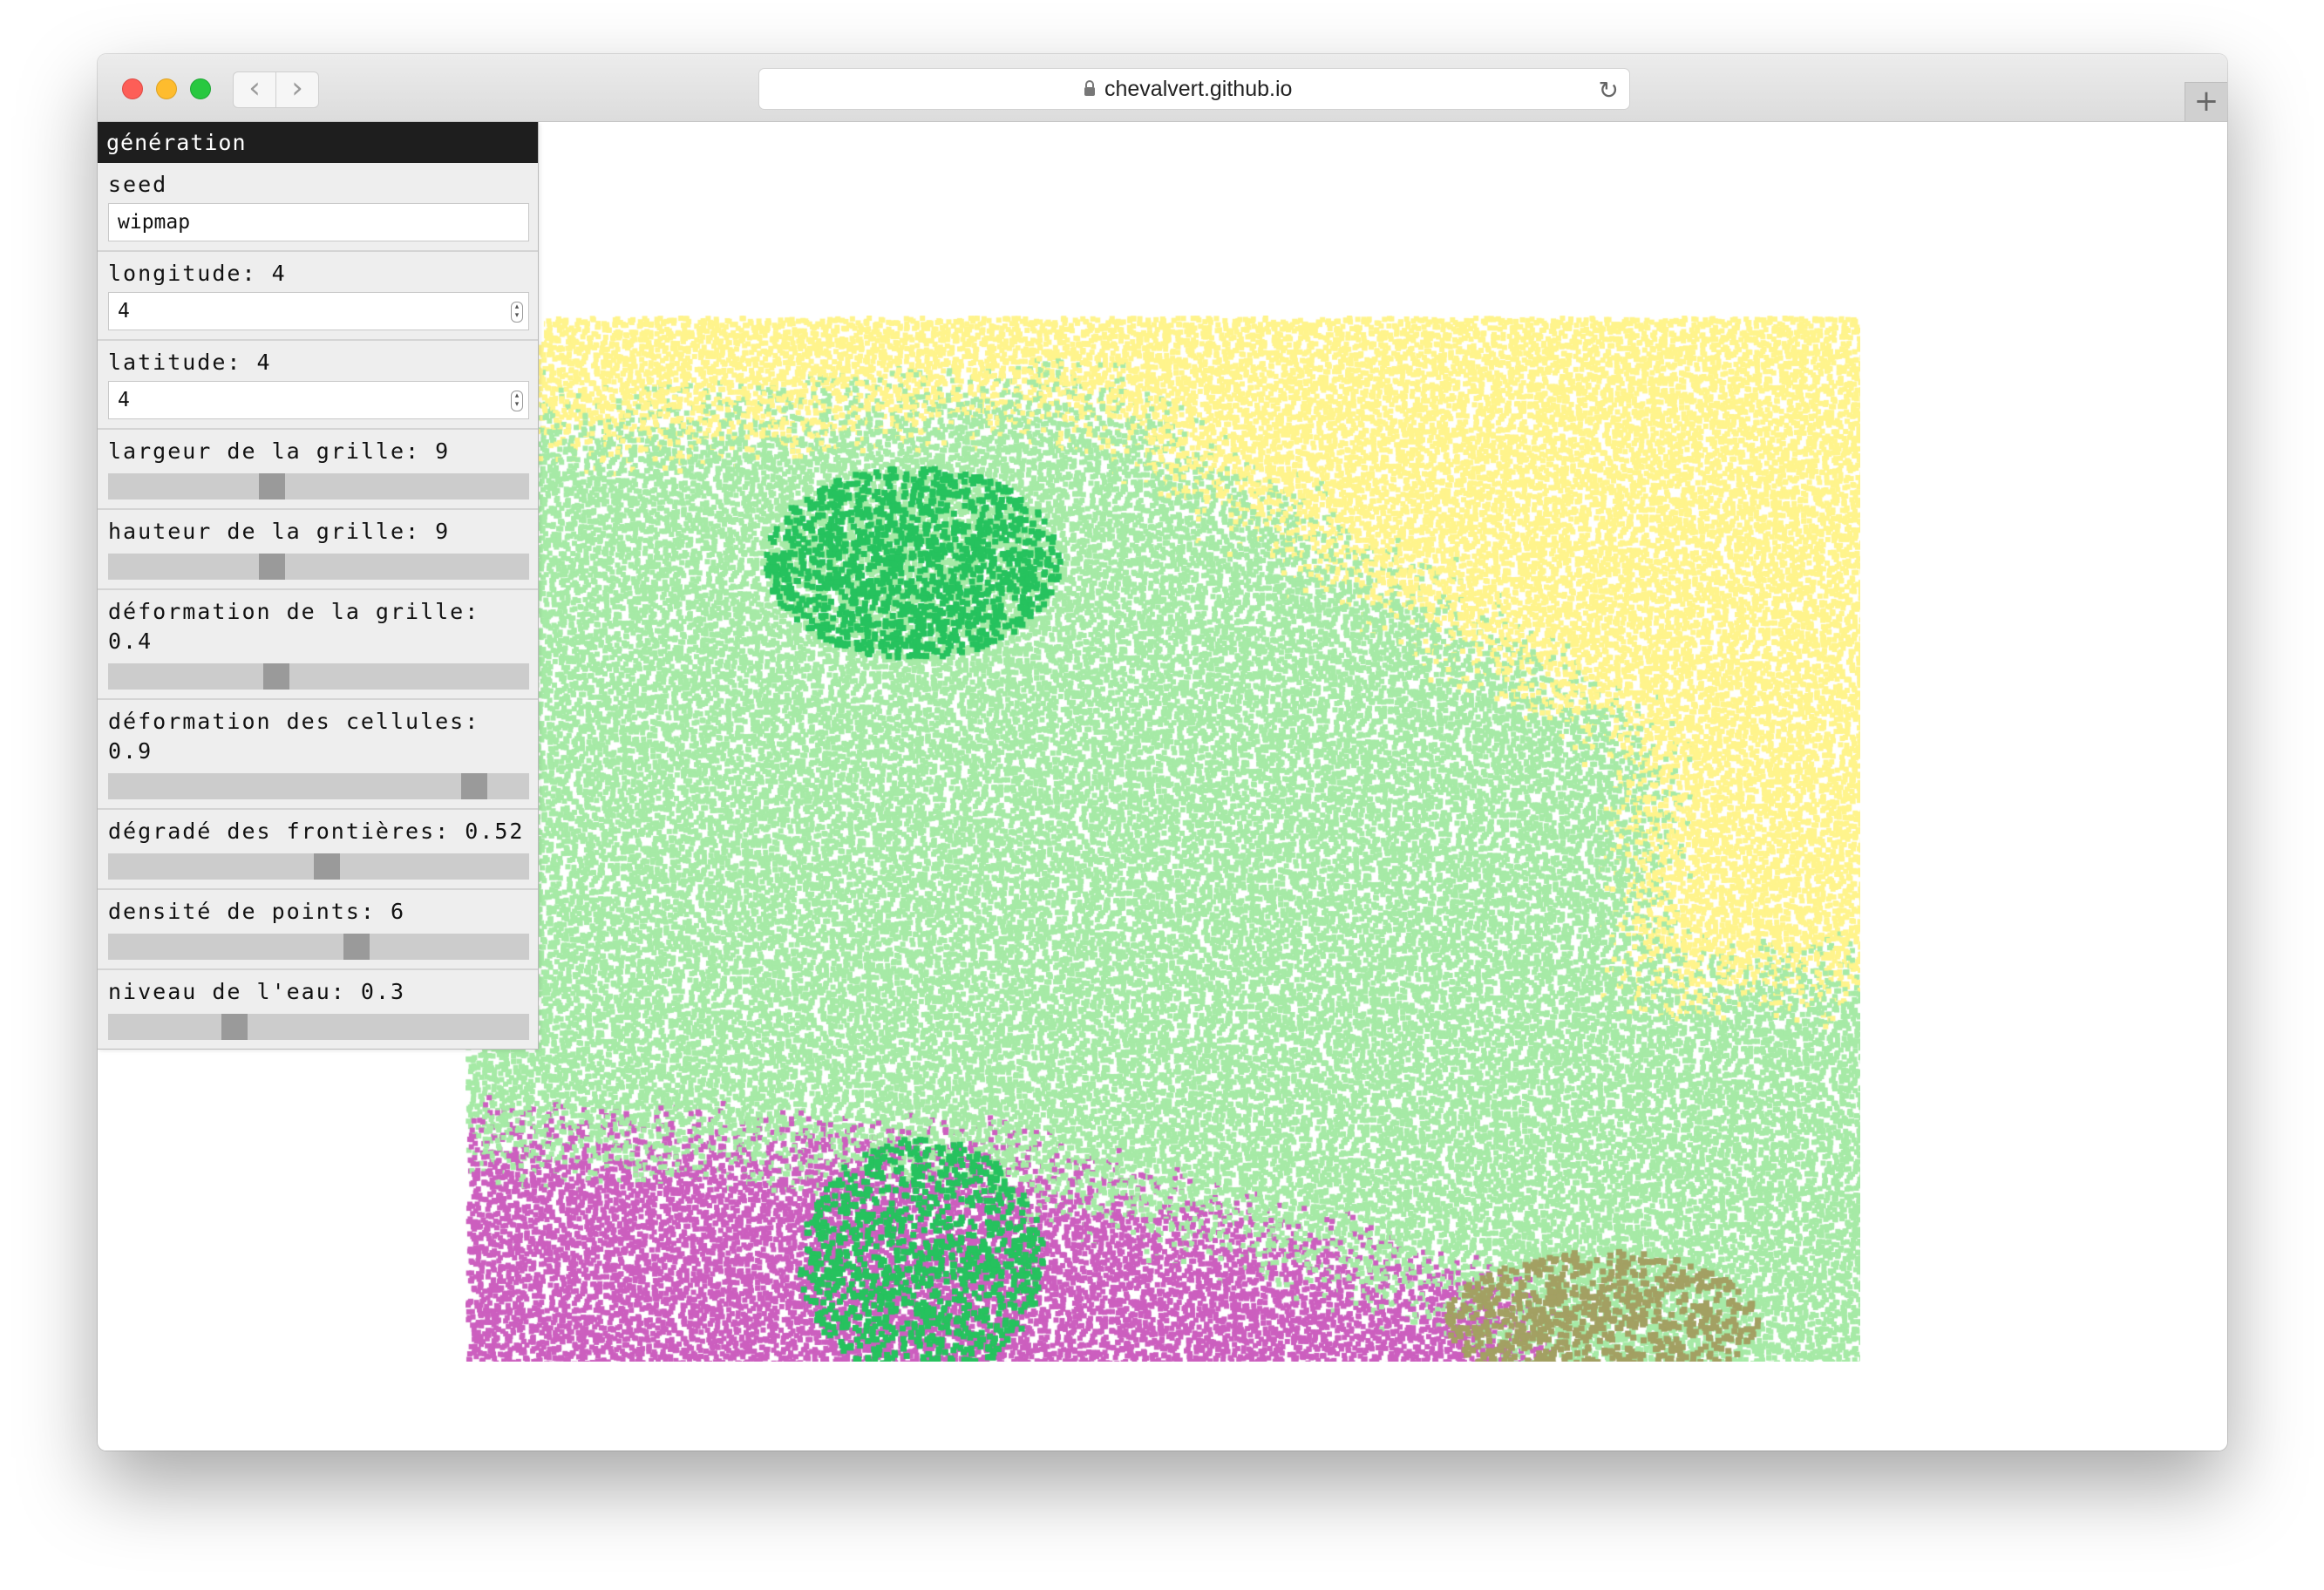 The image size is (2324, 1590). Describe the element at coordinates (286, 611) in the screenshot. I see `slider-label-text: déformation de la grille` at that location.